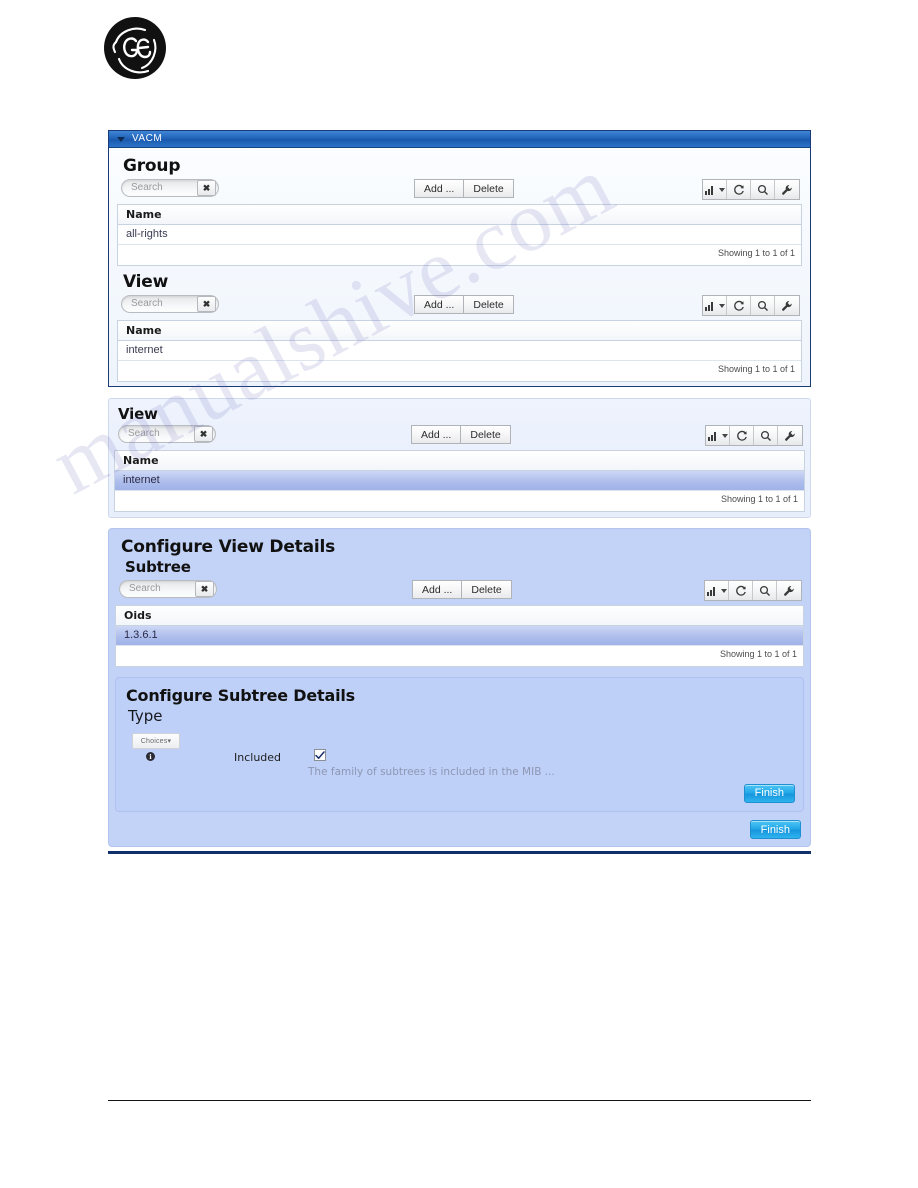 This screenshot has width=918, height=1188. Describe the element at coordinates (147, 187) in the screenshot. I see `group-search-placeholder: Search` at that location.